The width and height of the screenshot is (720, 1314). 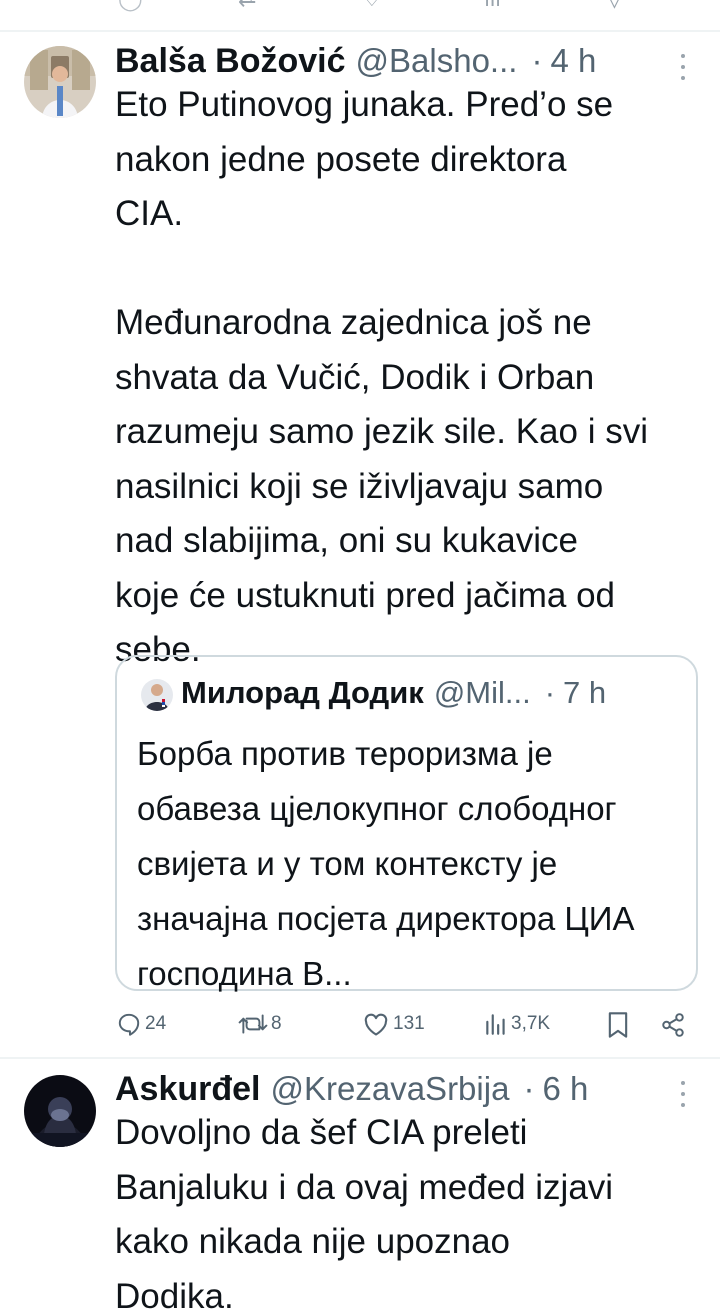 What do you see at coordinates (157, 695) in the screenshot?
I see `quoted-avatar` at bounding box center [157, 695].